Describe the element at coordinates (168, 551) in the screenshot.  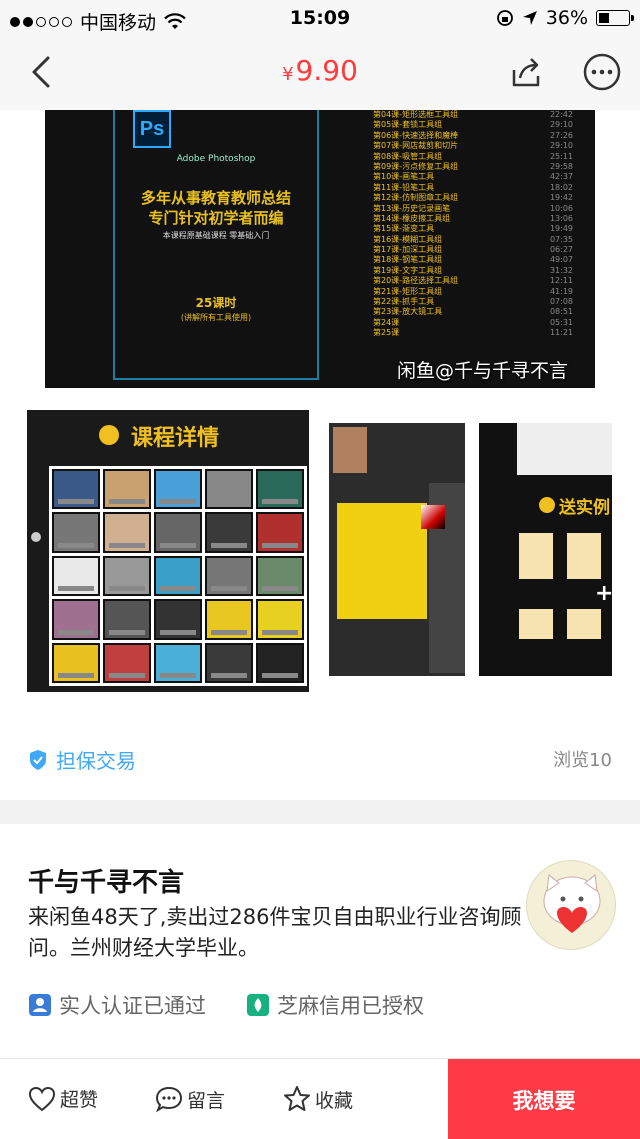
I see `listing-image-course-details: 课程详情` at that location.